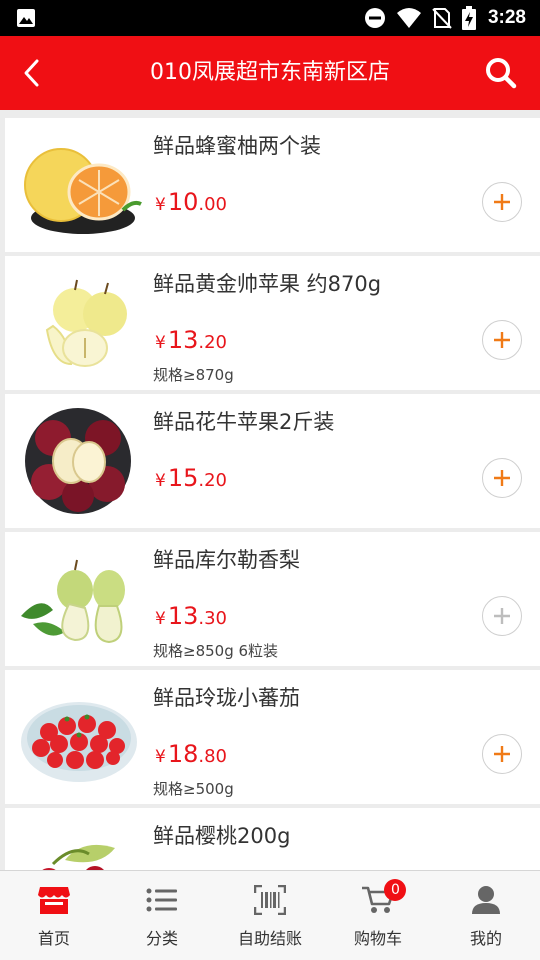 The height and width of the screenshot is (960, 540). Describe the element at coordinates (272, 461) in the screenshot. I see `product-item: 鲜品花牛苹果2斤装 ¥15.20` at that location.